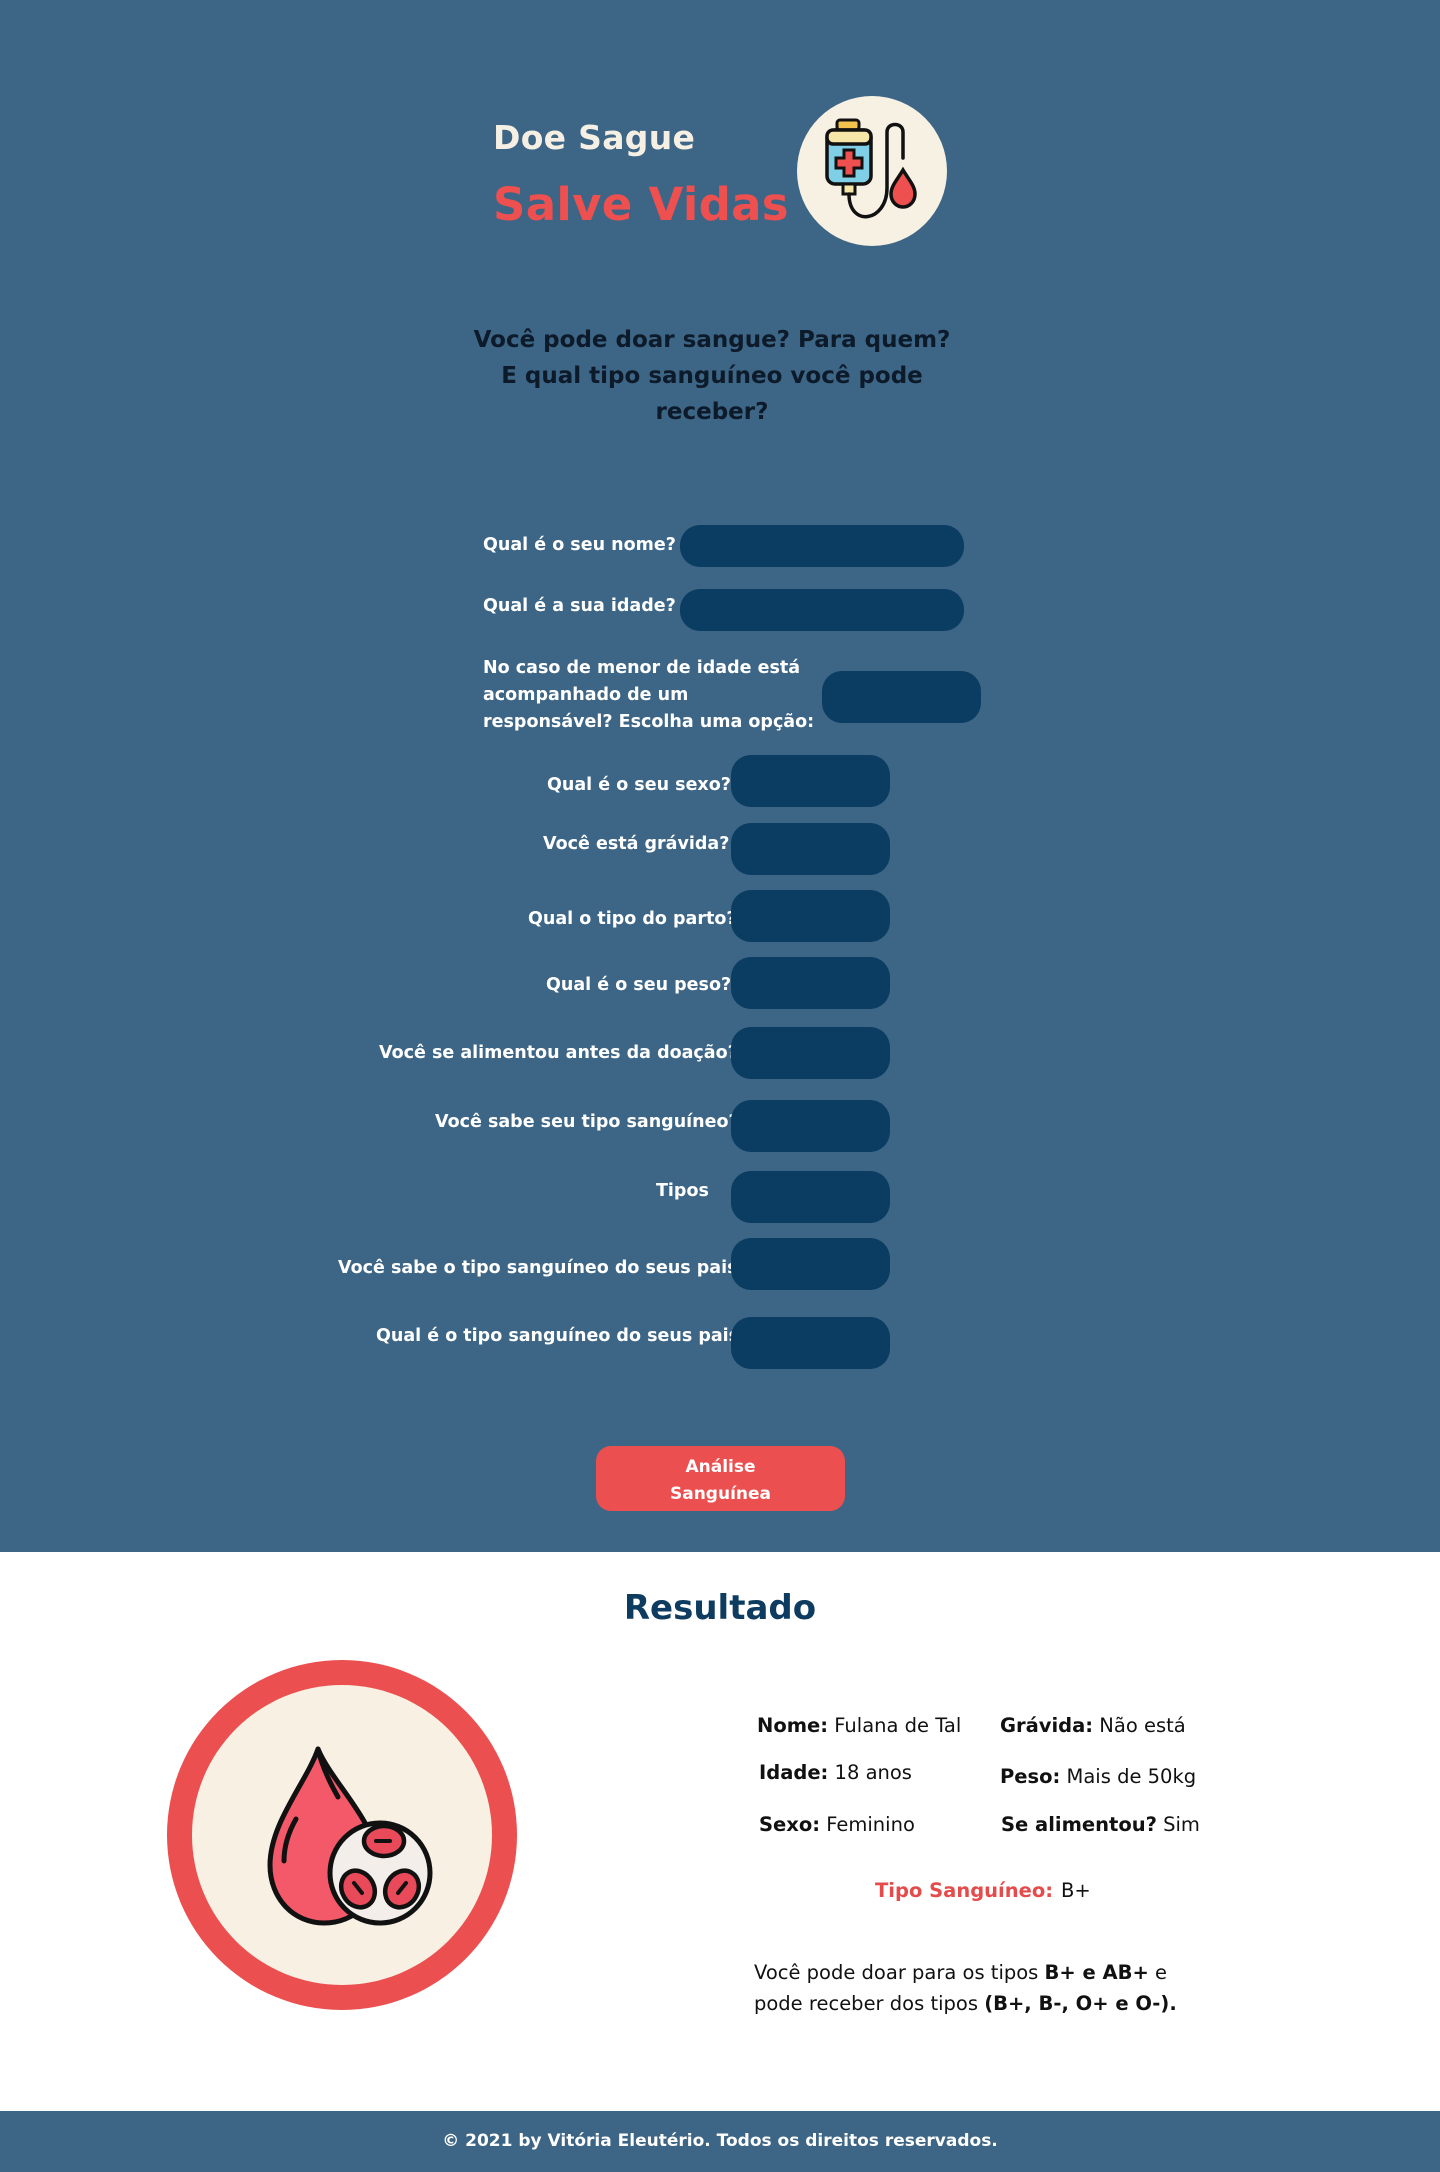 The height and width of the screenshot is (2172, 1440). Describe the element at coordinates (810, 849) in the screenshot. I see `pregnant-select` at that location.